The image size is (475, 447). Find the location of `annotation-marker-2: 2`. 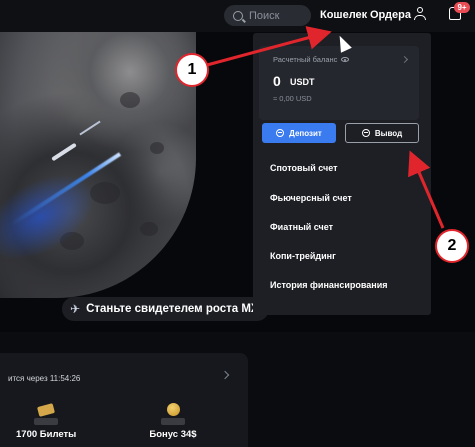

annotation-marker-2: 2 is located at coordinates (452, 246).